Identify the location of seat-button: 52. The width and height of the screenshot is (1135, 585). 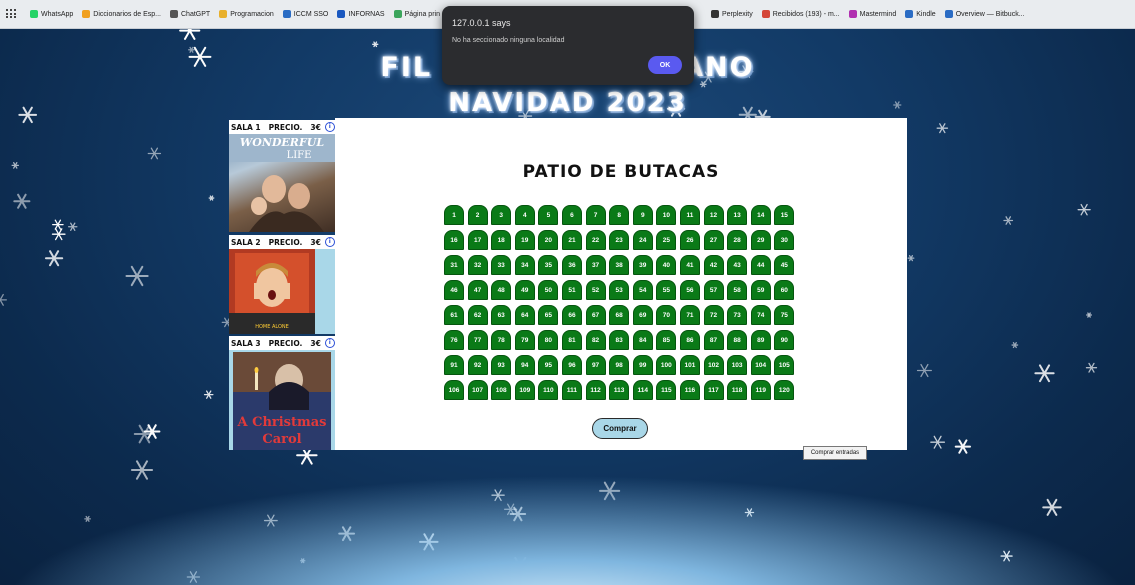
(595, 290).